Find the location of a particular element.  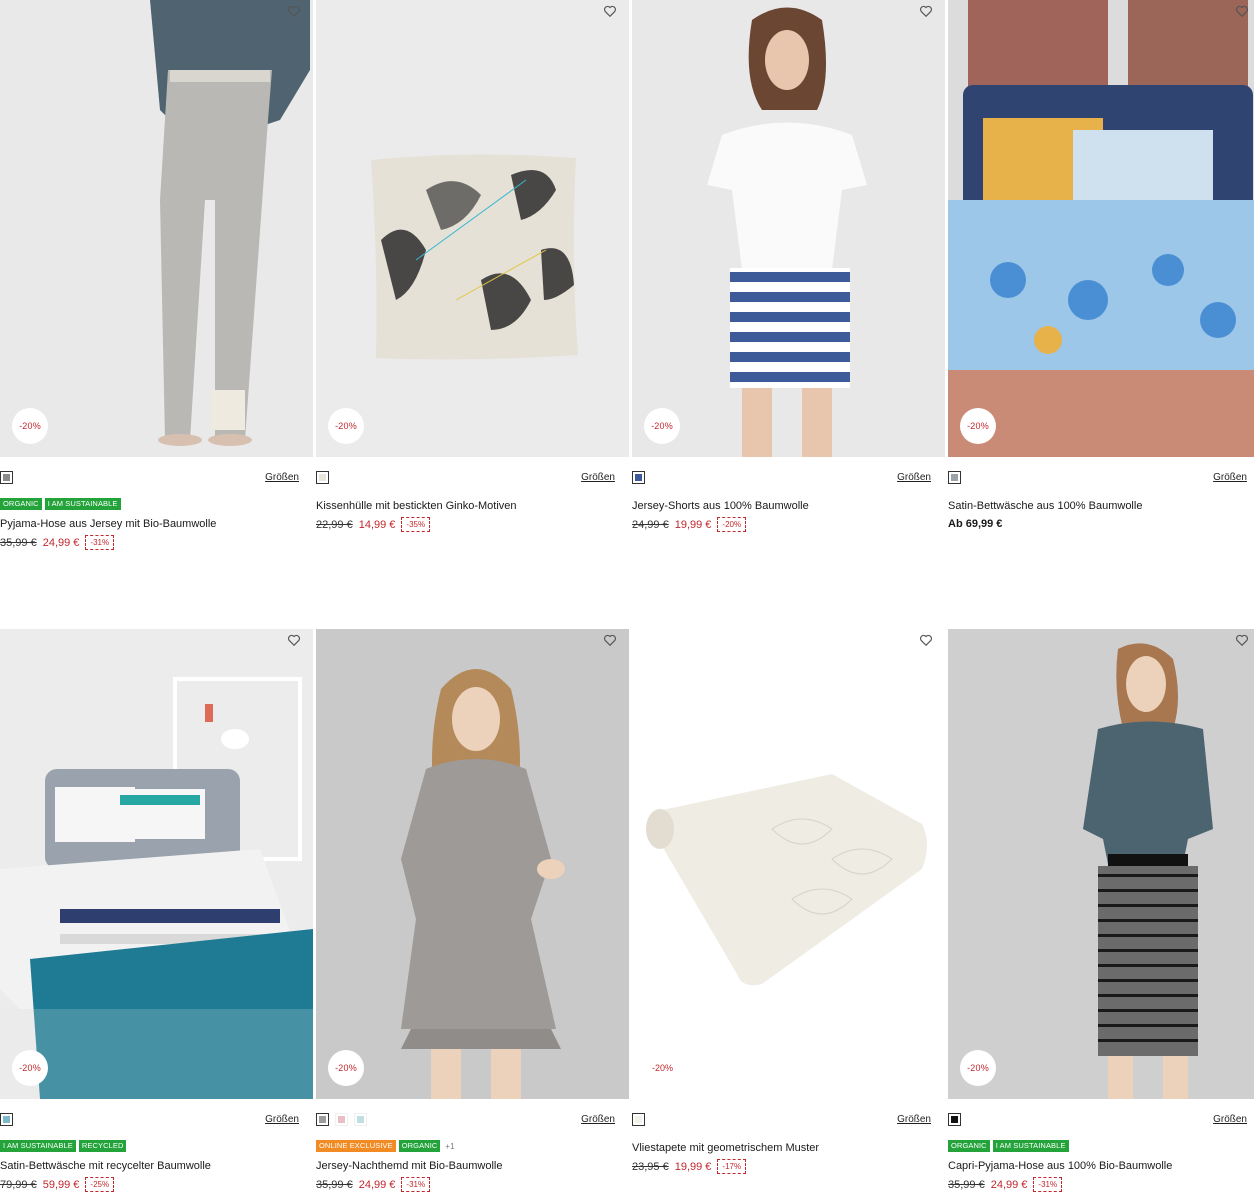

percent-off: -17% is located at coordinates (732, 1166).